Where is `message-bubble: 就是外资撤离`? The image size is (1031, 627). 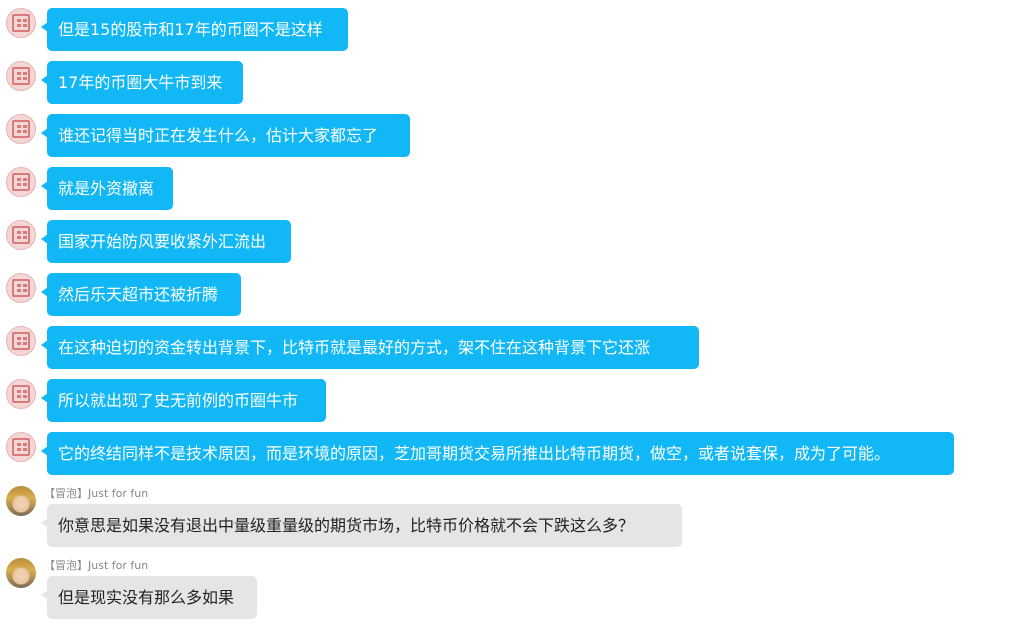 message-bubble: 就是外资撤离 is located at coordinates (107, 188).